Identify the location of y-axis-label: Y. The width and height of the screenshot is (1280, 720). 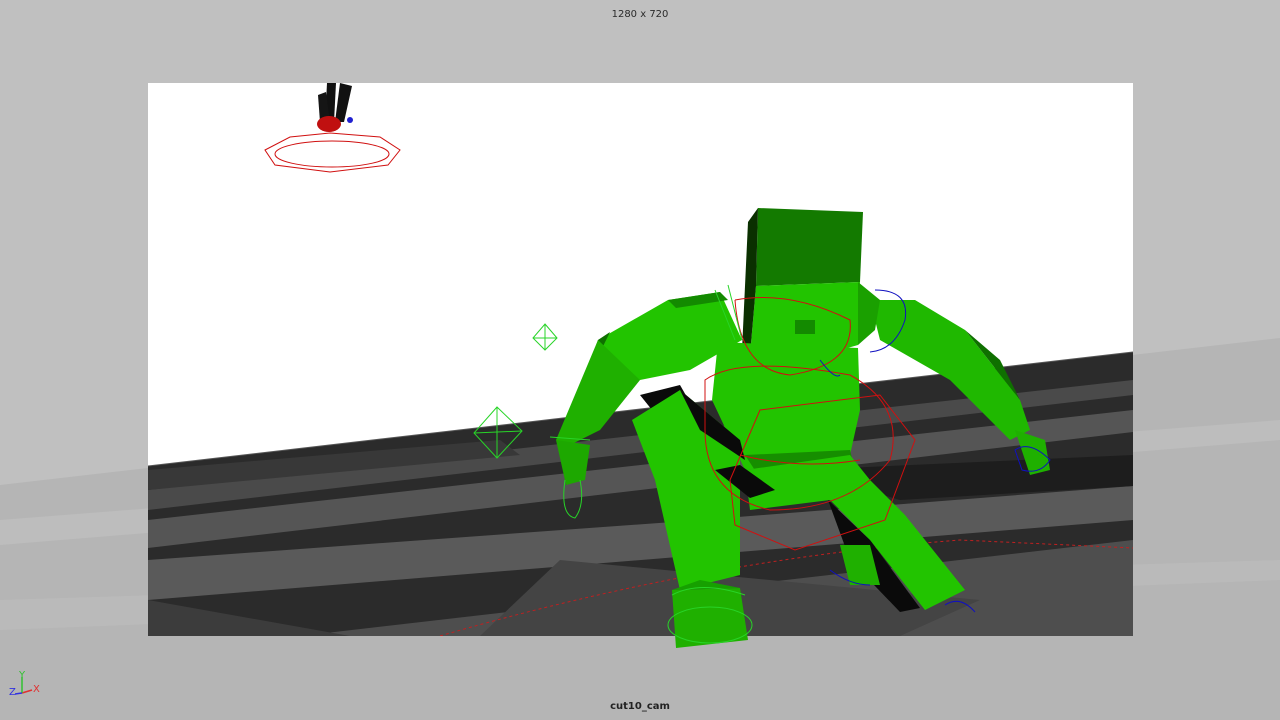
(22, 675).